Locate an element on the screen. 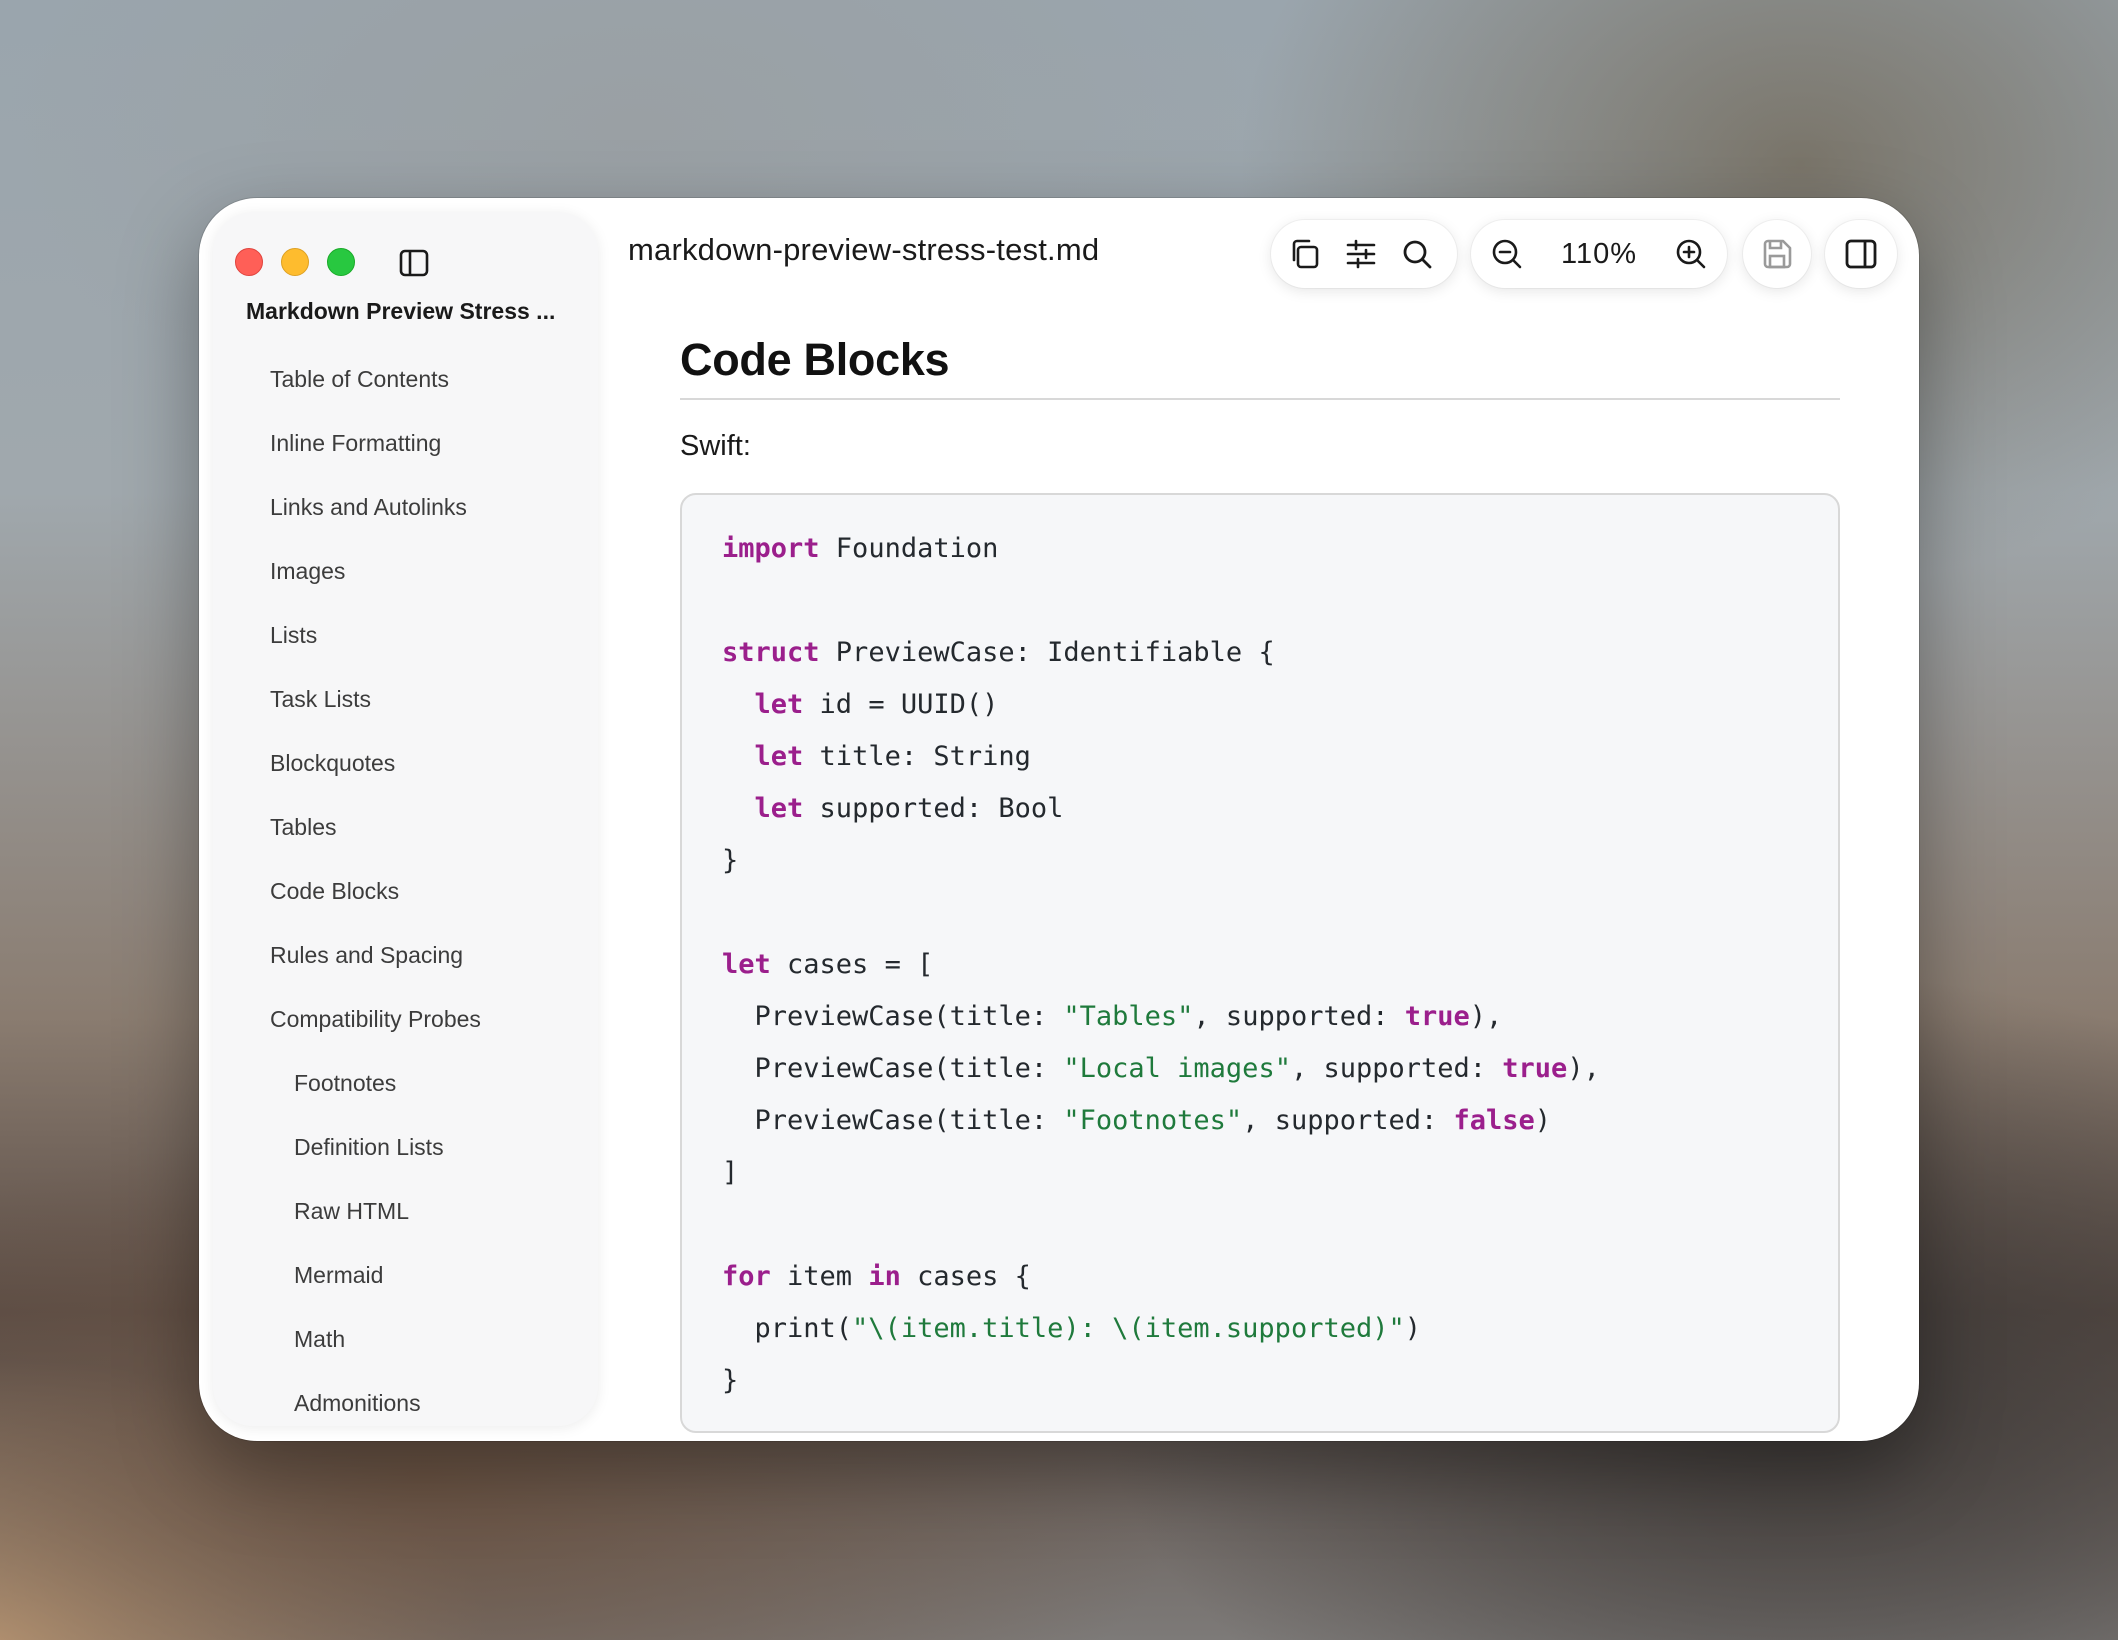 This screenshot has width=2118, height=1640. code-line: let id = UUID() is located at coordinates (1260, 705).